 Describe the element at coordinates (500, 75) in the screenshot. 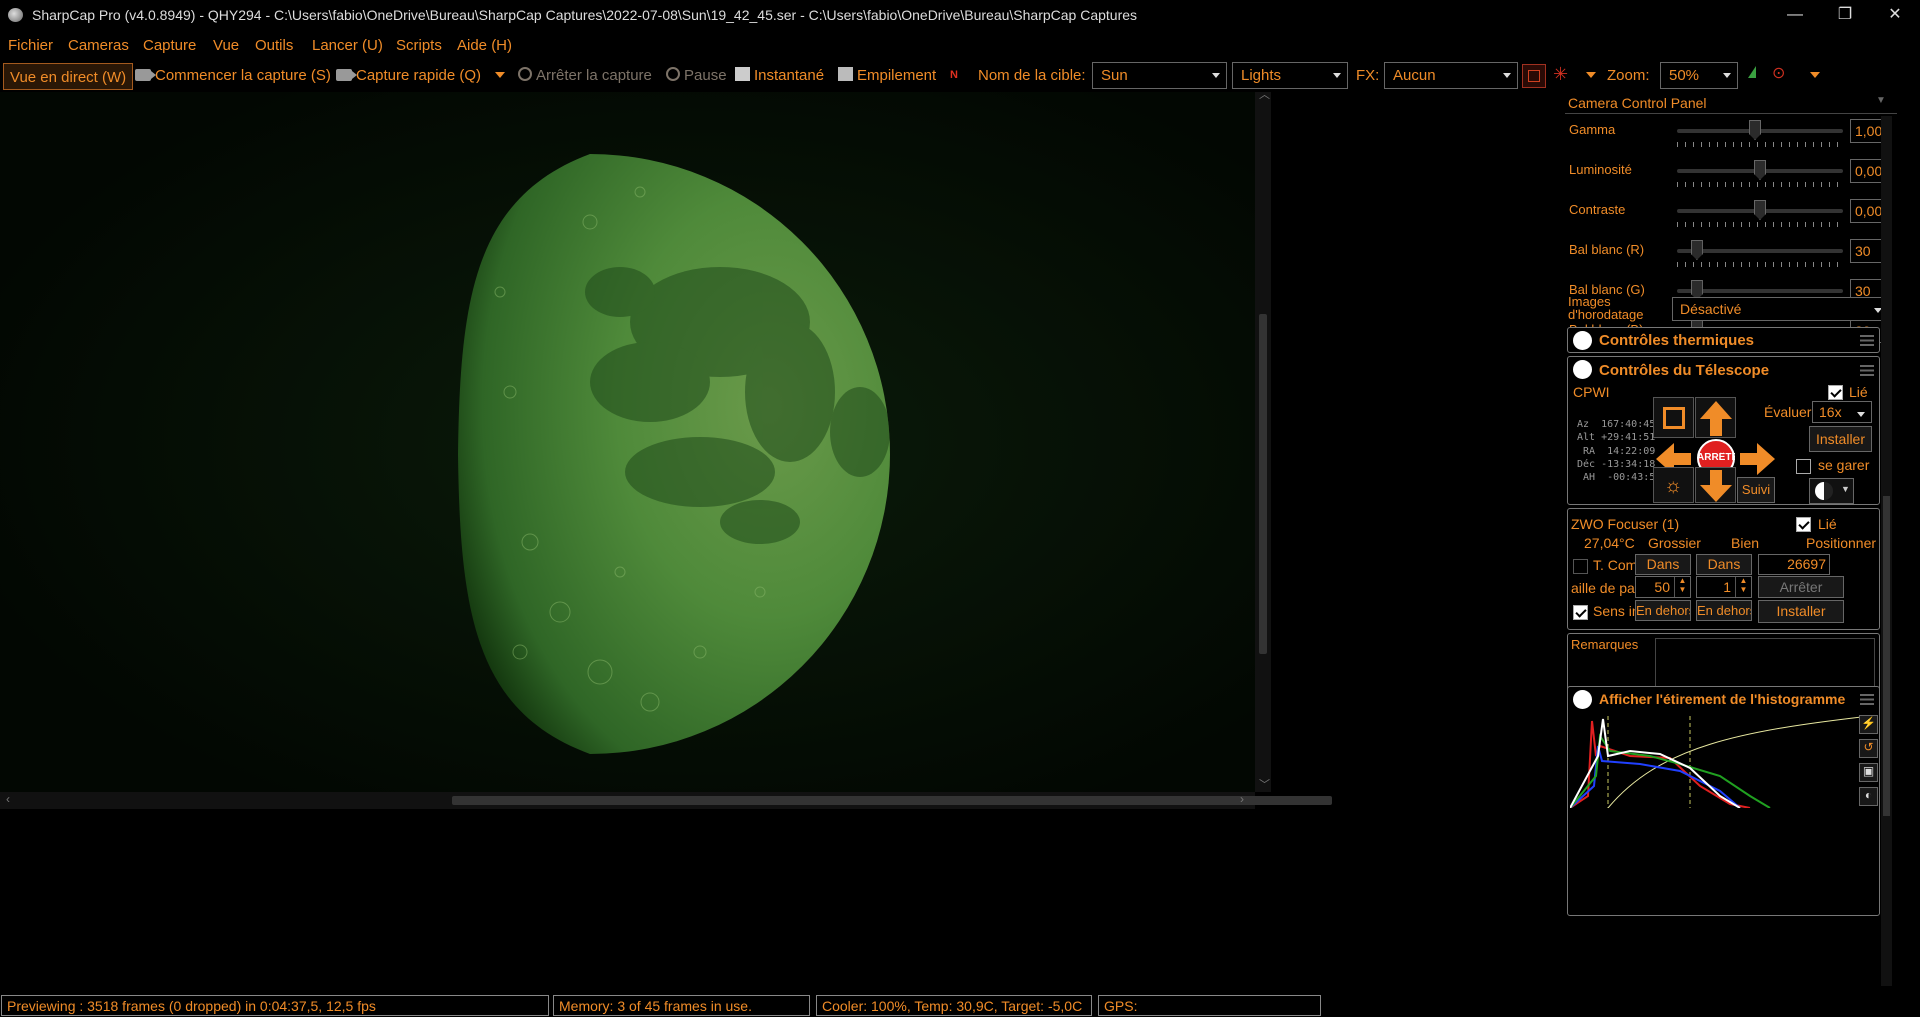

I see `quick-capture-dropdown-icon` at that location.